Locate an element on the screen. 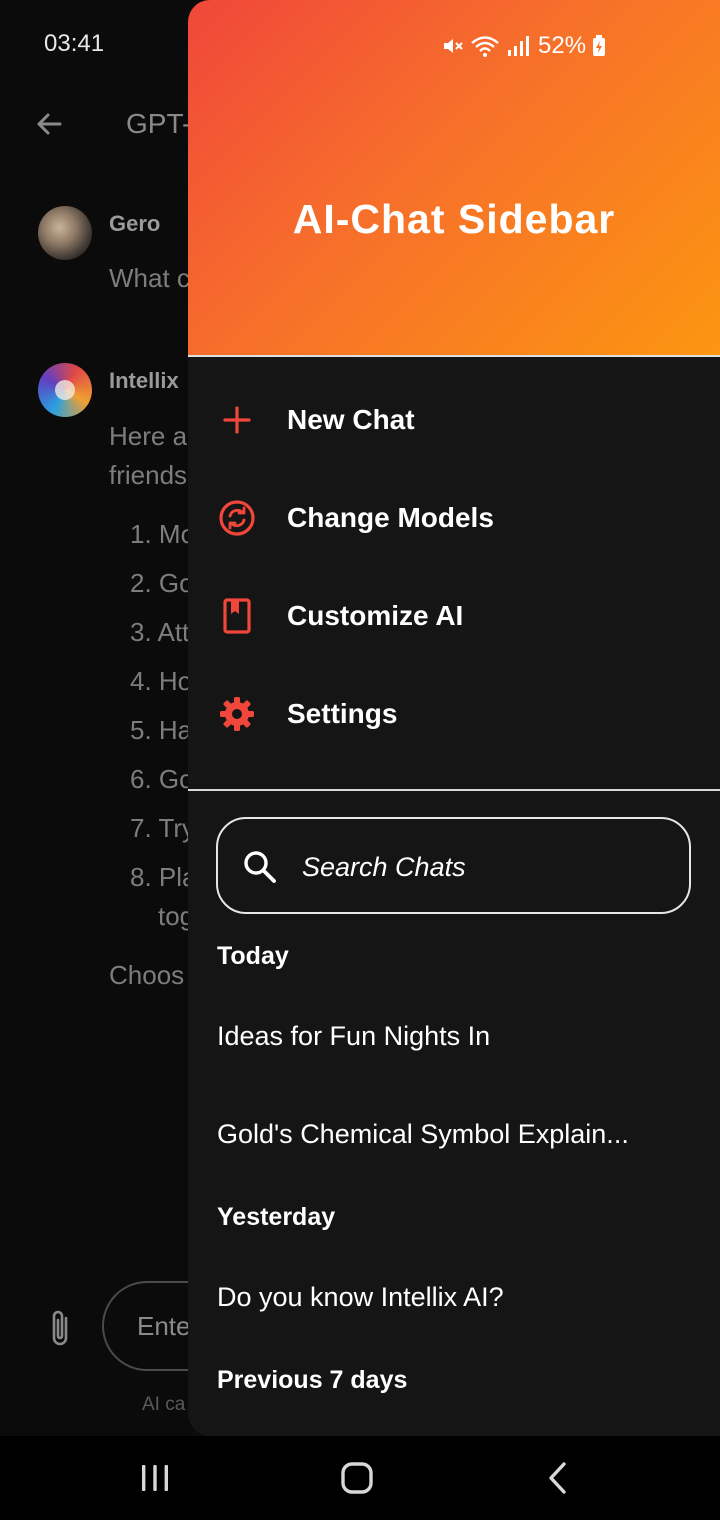 The height and width of the screenshot is (1520, 720). back-arrow-icon is located at coordinates (50, 124).